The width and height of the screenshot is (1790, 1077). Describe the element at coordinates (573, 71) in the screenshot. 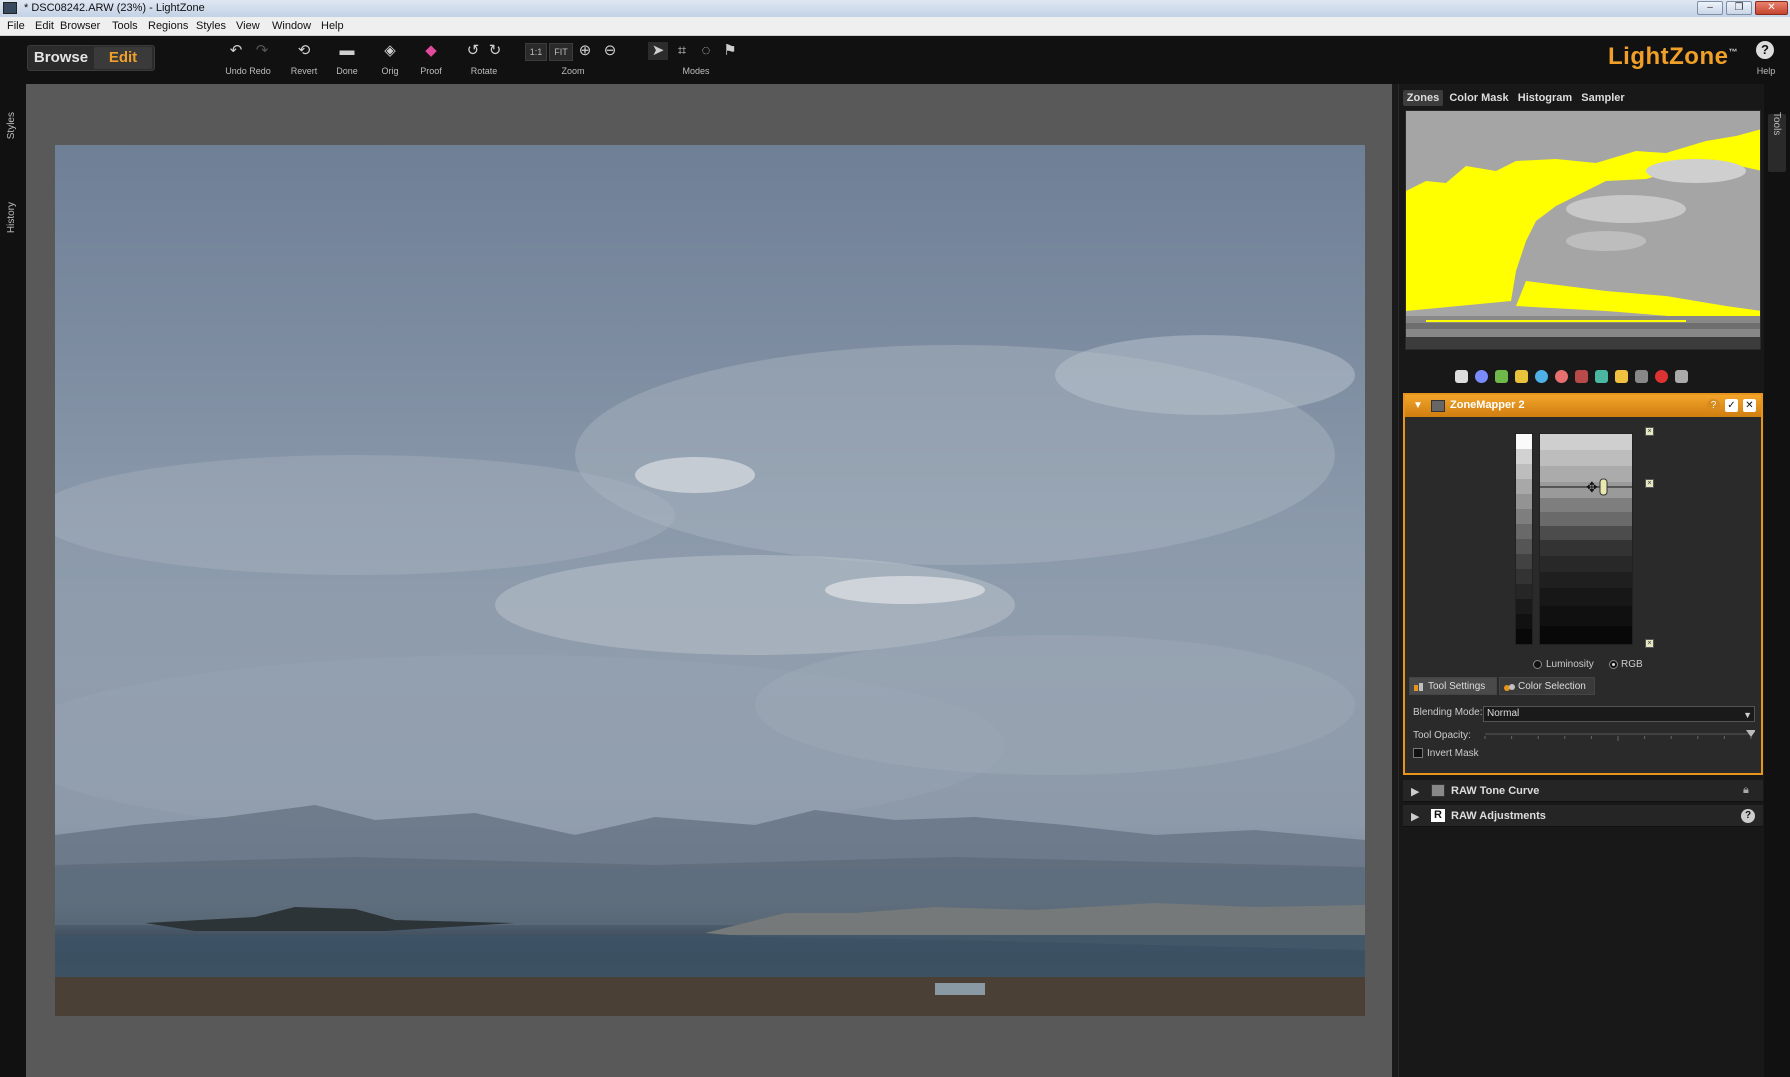

I see `zoom-label: Zoom` at that location.